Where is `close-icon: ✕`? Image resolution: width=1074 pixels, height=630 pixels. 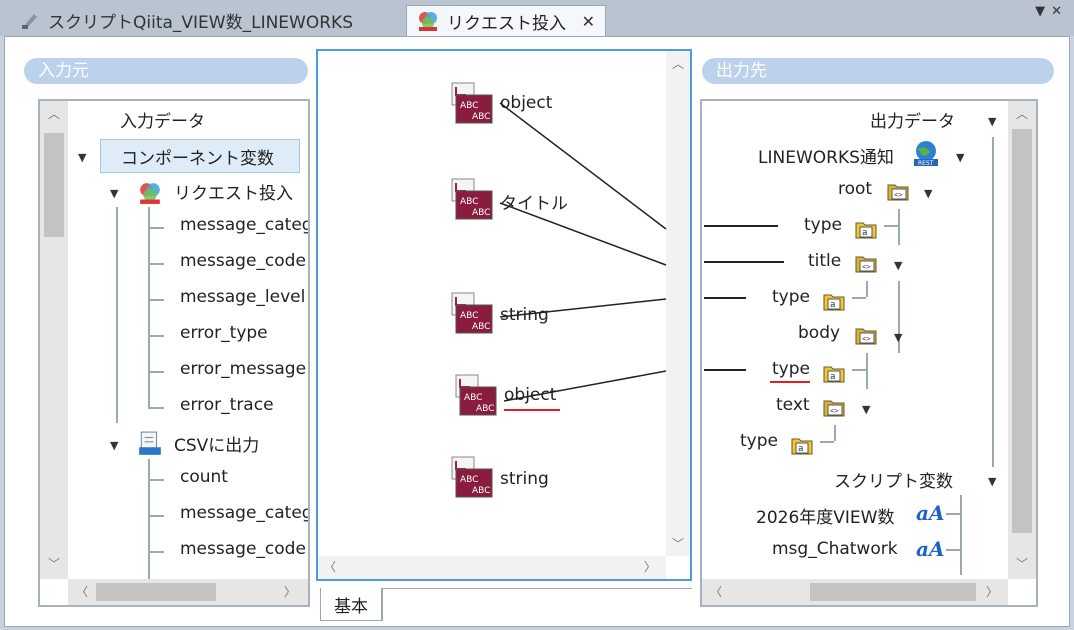 close-icon: ✕ is located at coordinates (588, 21).